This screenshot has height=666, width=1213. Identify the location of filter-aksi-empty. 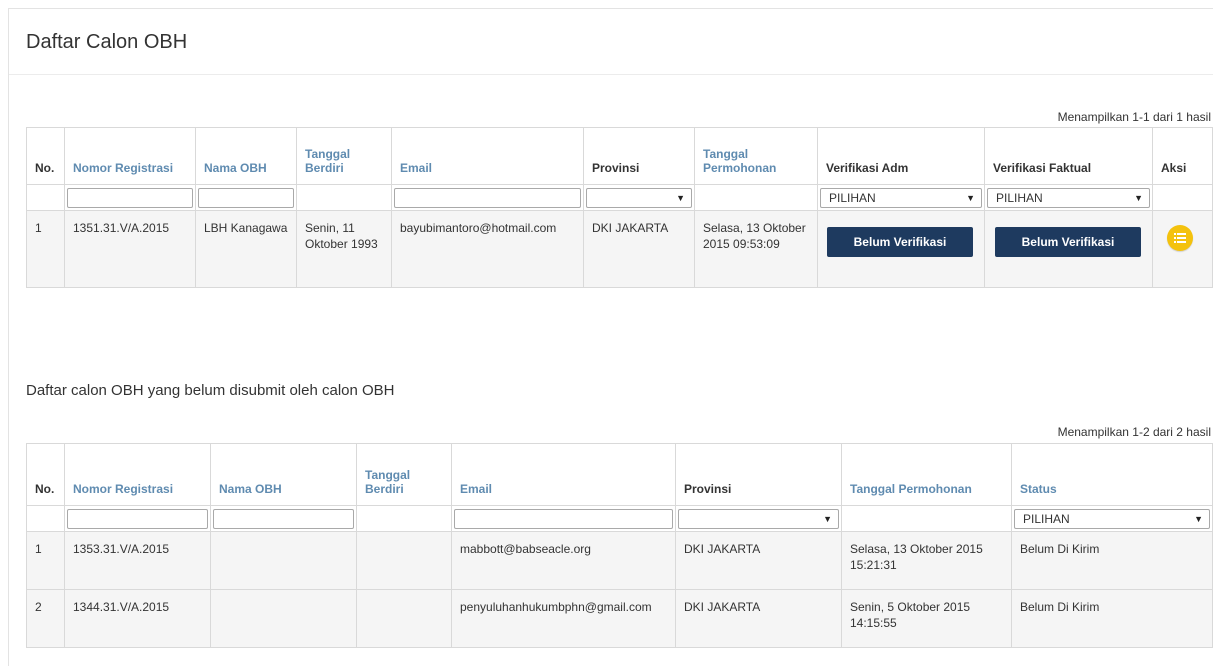
(1182, 197).